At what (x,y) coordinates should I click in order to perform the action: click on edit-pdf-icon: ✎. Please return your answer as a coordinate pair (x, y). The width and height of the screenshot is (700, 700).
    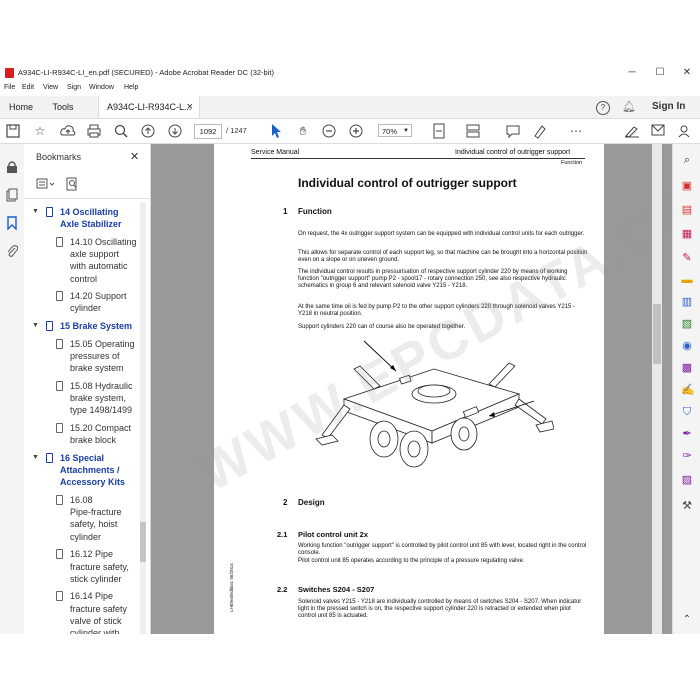
    Looking at the image, I should click on (687, 258).